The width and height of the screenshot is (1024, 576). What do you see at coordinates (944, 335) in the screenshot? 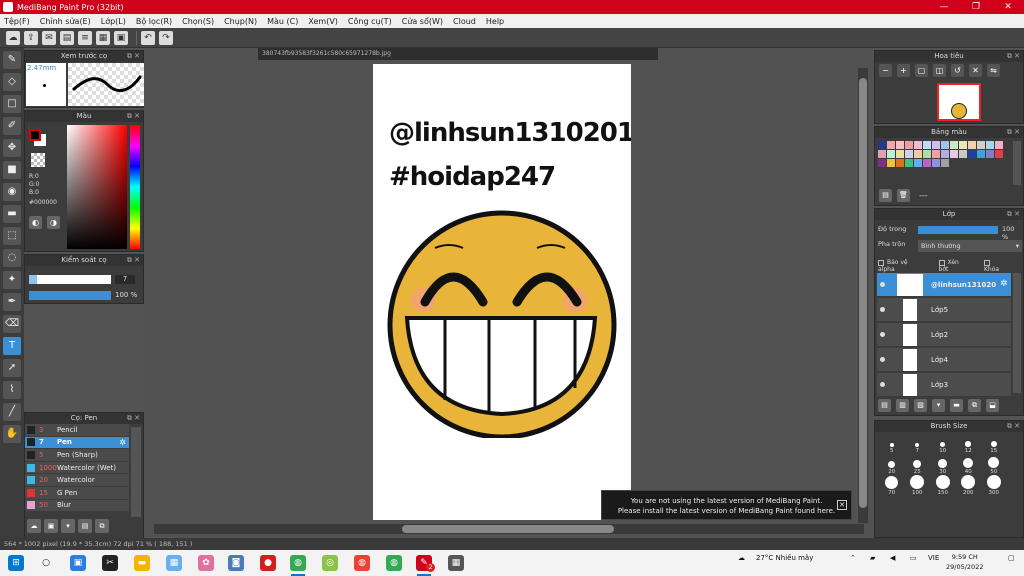
I see `layer-row: Lớp2` at bounding box center [944, 335].